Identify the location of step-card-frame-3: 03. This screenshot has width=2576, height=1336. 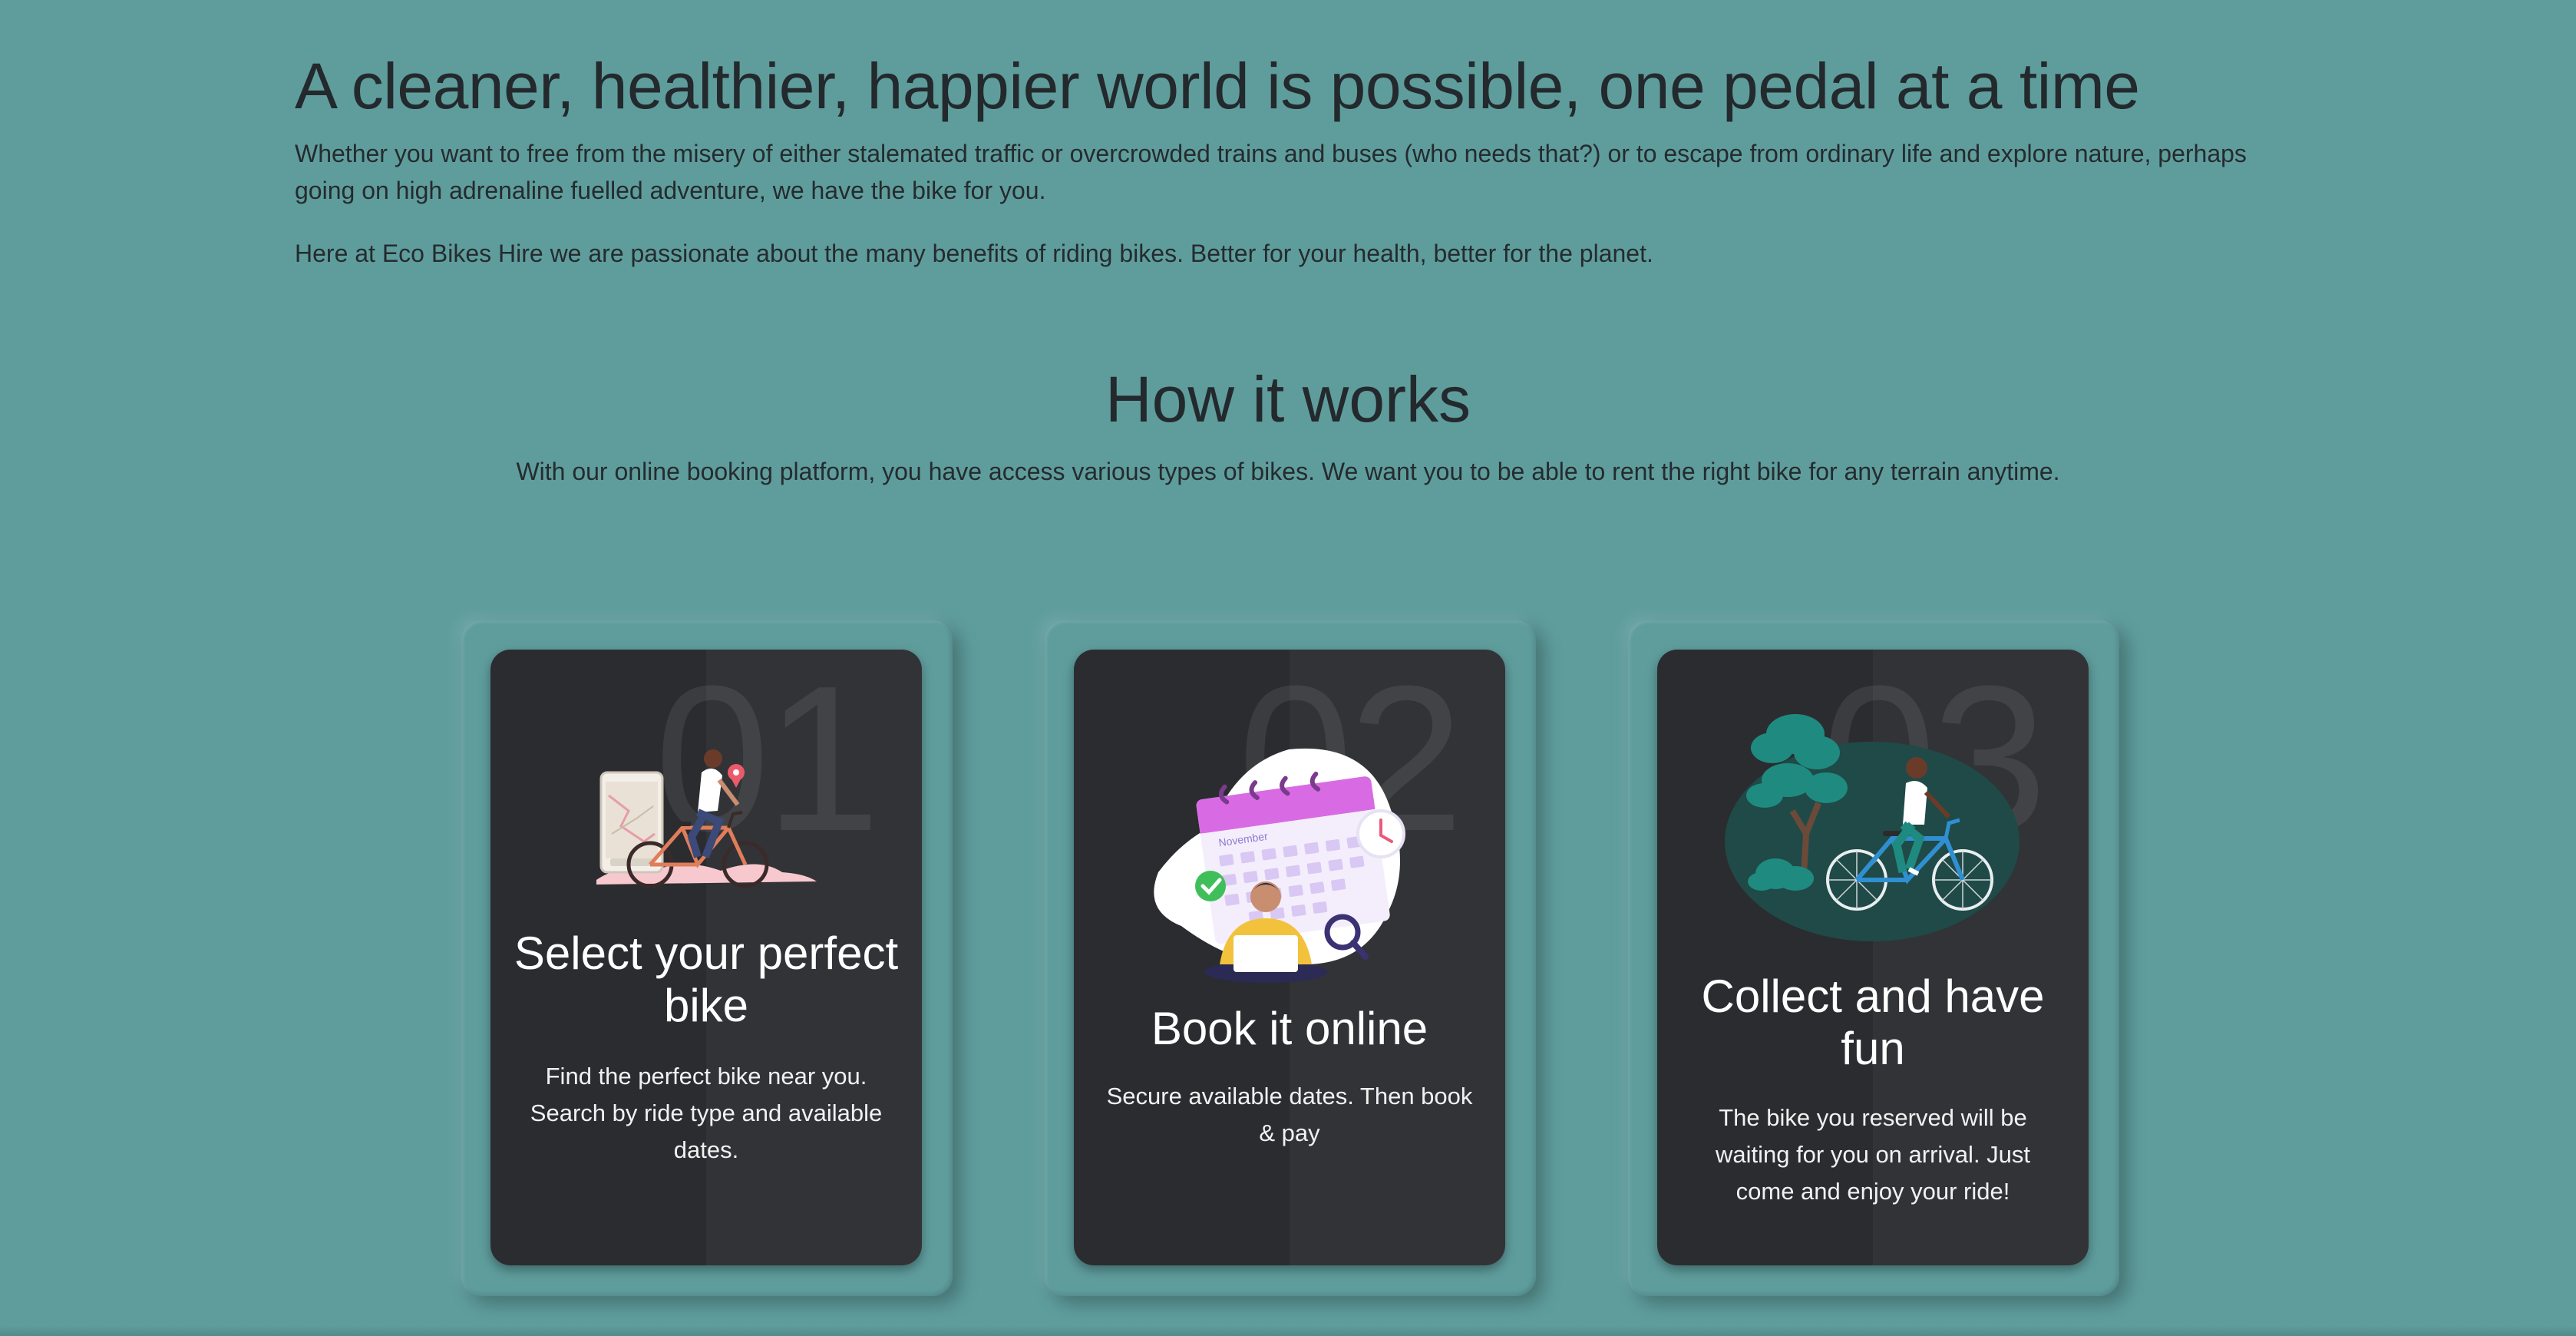
(1874, 958).